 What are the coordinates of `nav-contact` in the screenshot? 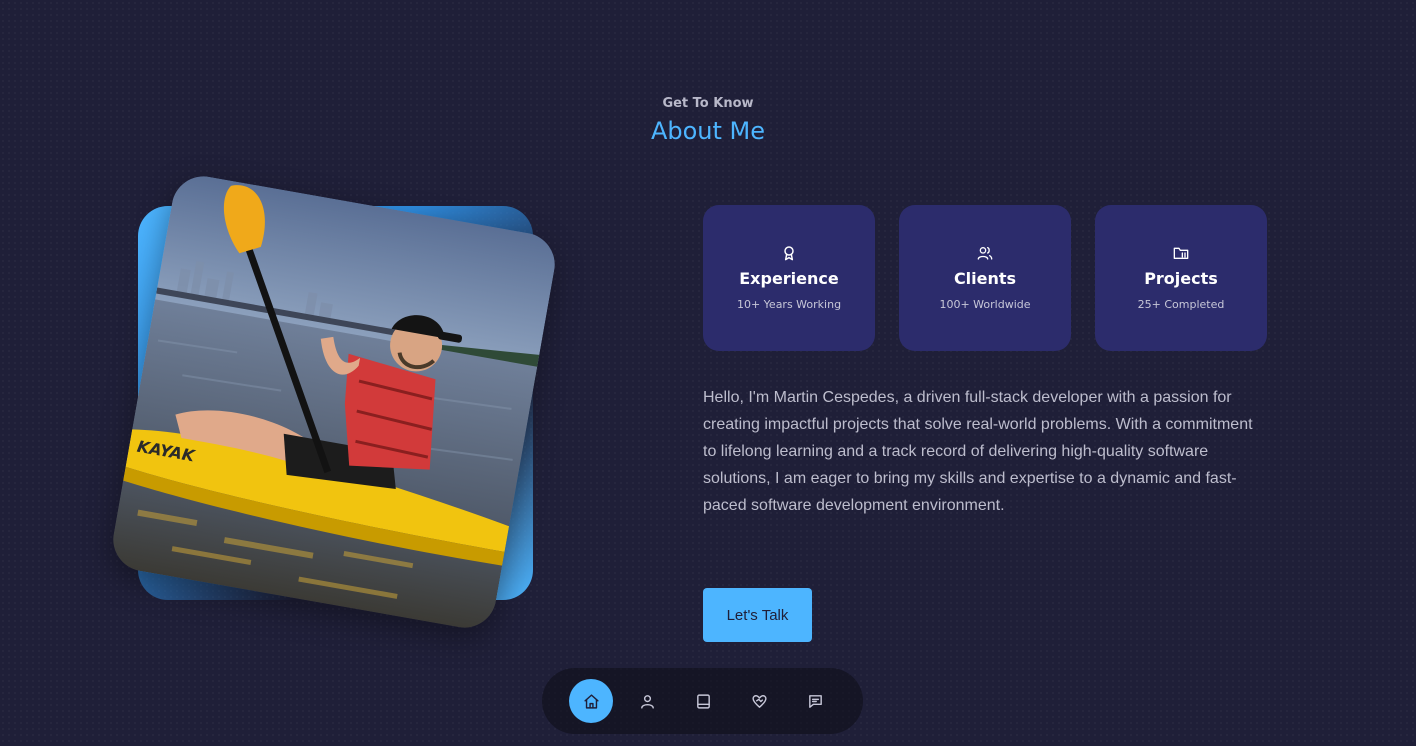 It's located at (815, 701).